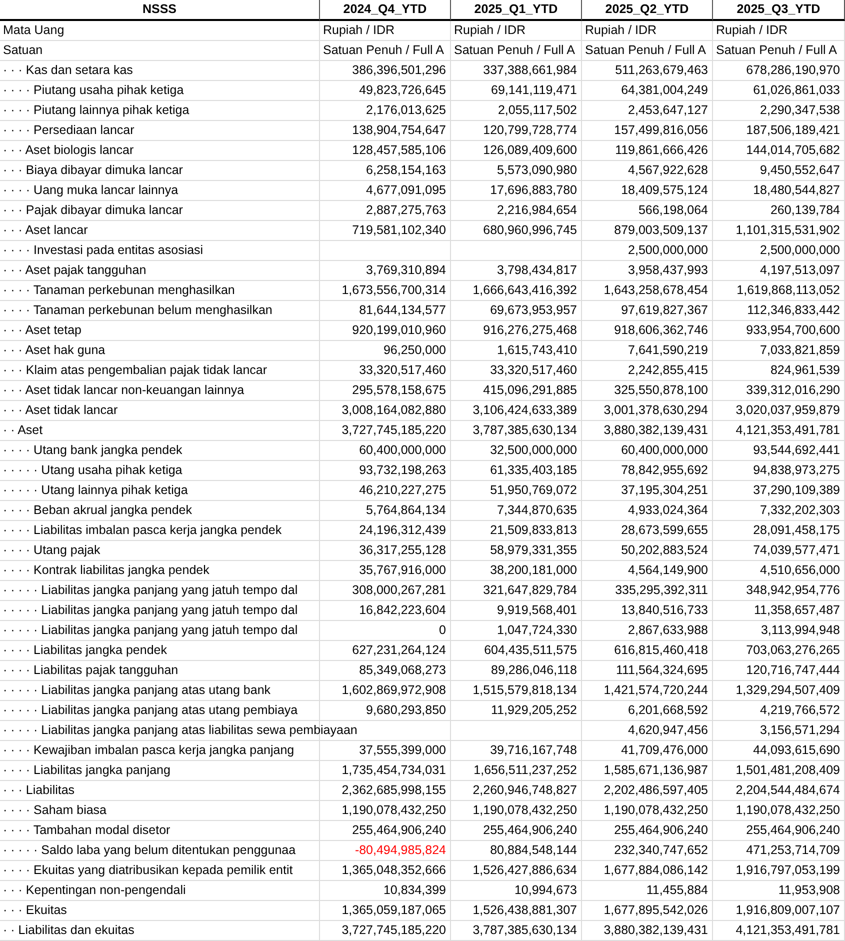 The height and width of the screenshot is (941, 845). What do you see at coordinates (796, 750) in the screenshot?
I see `table-cell: 44,093,615,690` at bounding box center [796, 750].